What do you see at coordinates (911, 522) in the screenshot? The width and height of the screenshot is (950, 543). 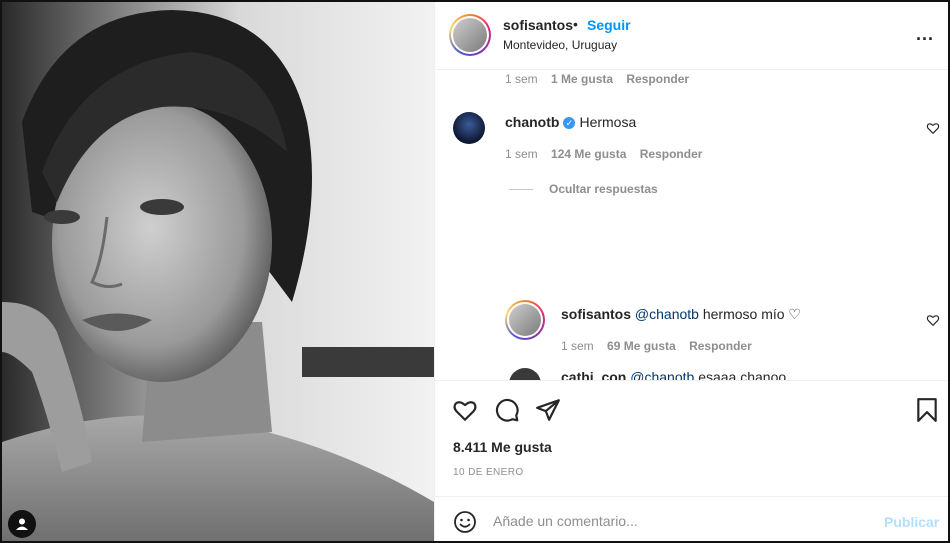 I see `publish-button: Publicar` at bounding box center [911, 522].